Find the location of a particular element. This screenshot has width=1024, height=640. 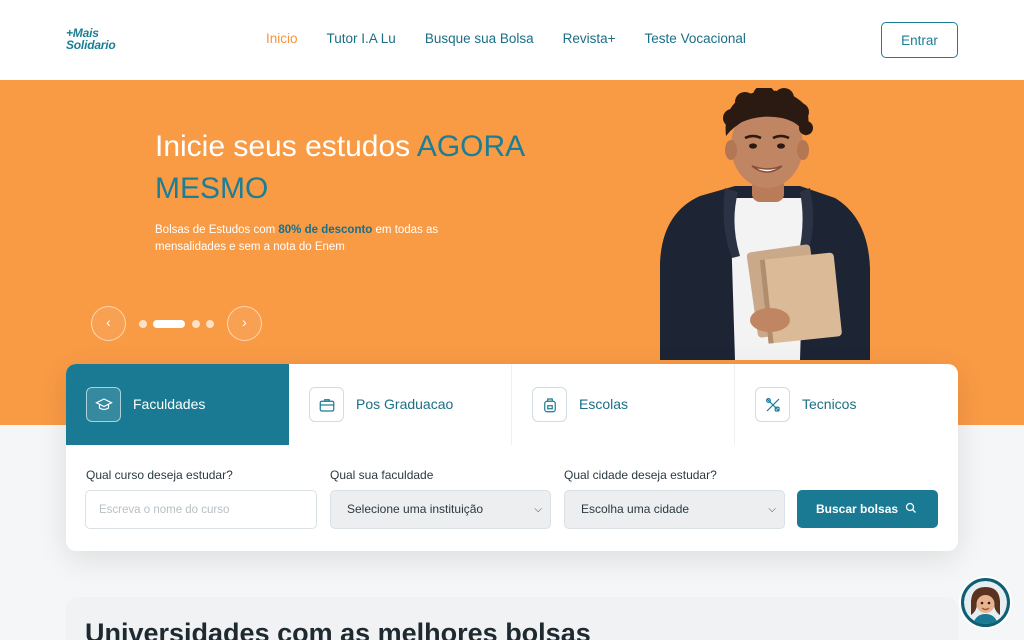

college-select-value: Selecione uma instituição is located at coordinates (415, 509).